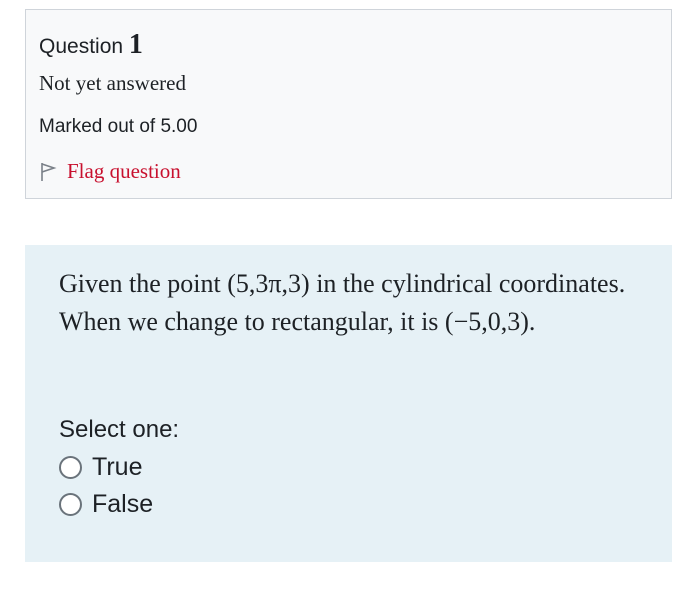  I want to click on answer-option-false: False, so click(106, 504).